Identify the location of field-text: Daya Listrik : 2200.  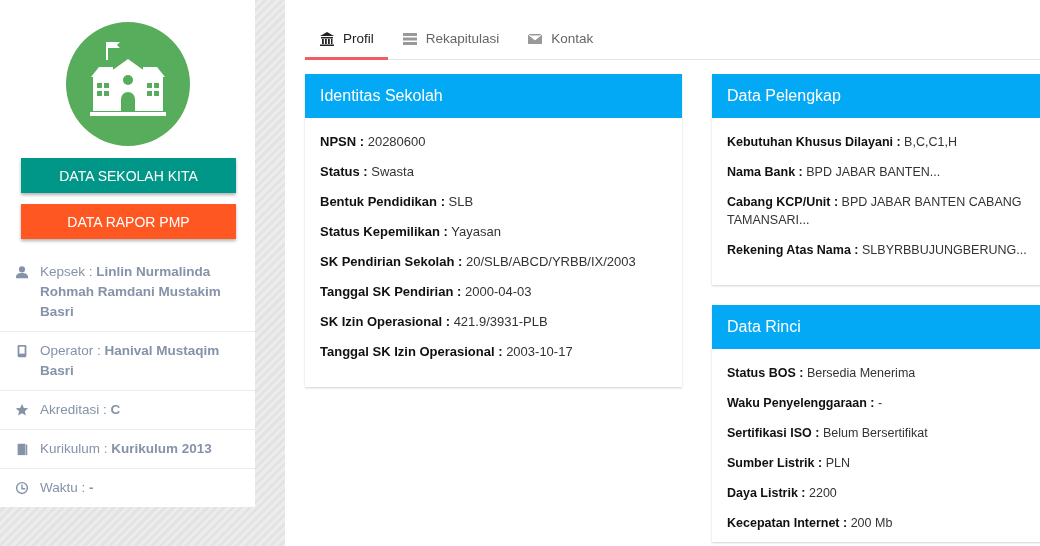
(782, 493).